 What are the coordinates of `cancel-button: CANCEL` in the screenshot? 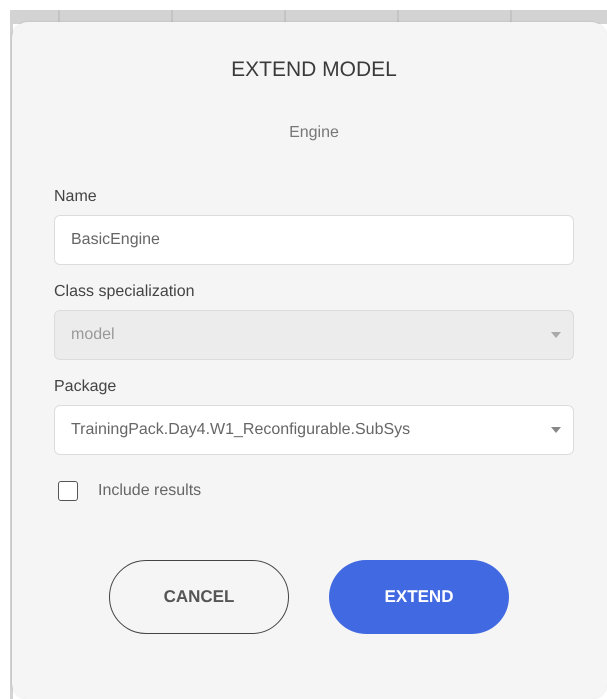 It's located at (199, 597).